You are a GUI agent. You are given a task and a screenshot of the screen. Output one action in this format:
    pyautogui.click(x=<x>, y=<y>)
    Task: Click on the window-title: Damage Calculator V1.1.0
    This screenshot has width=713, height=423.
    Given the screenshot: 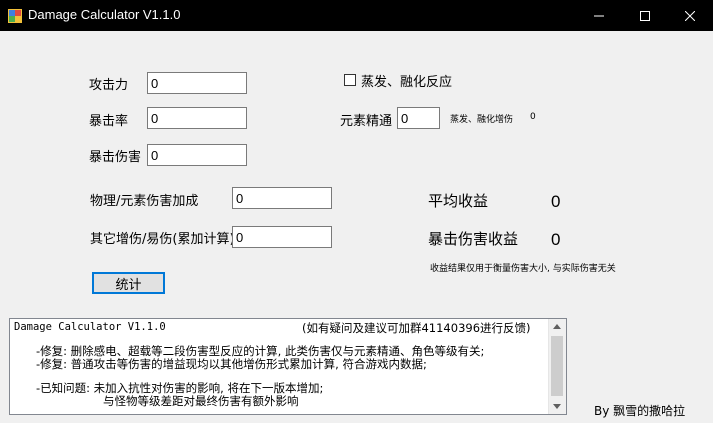 What is the action you would take?
    pyautogui.click(x=104, y=14)
    